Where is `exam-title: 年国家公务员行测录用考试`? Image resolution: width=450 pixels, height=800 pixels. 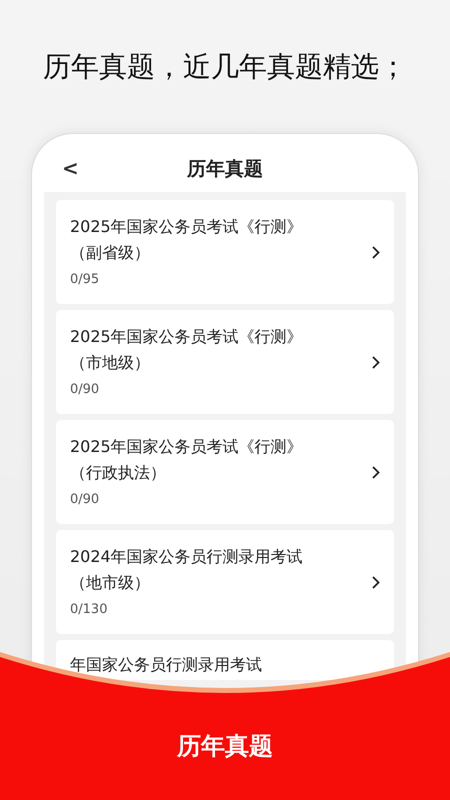 exam-title: 年国家公务员行测录用考试 is located at coordinates (166, 665).